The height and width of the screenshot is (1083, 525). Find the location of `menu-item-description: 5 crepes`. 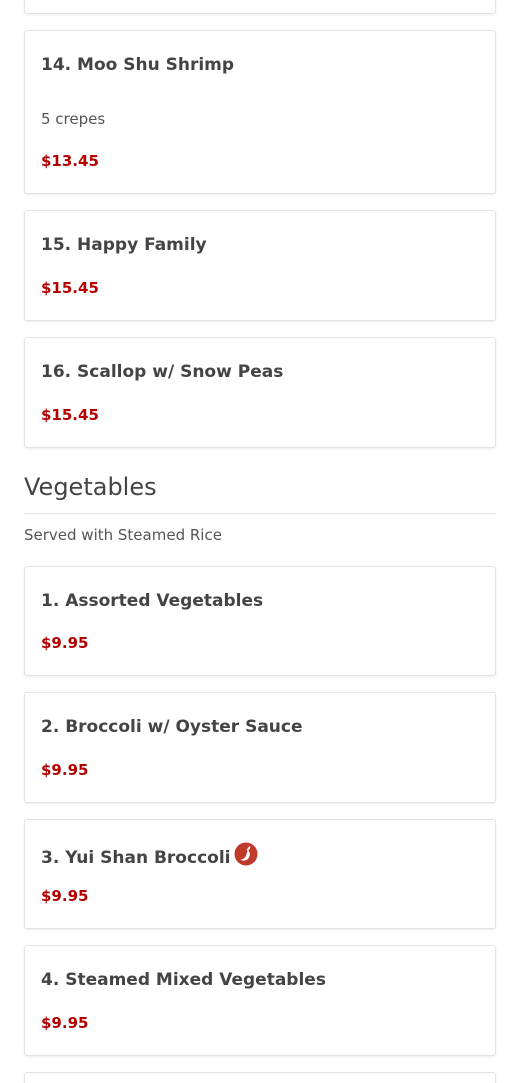

menu-item-description: 5 crepes is located at coordinates (73, 119).